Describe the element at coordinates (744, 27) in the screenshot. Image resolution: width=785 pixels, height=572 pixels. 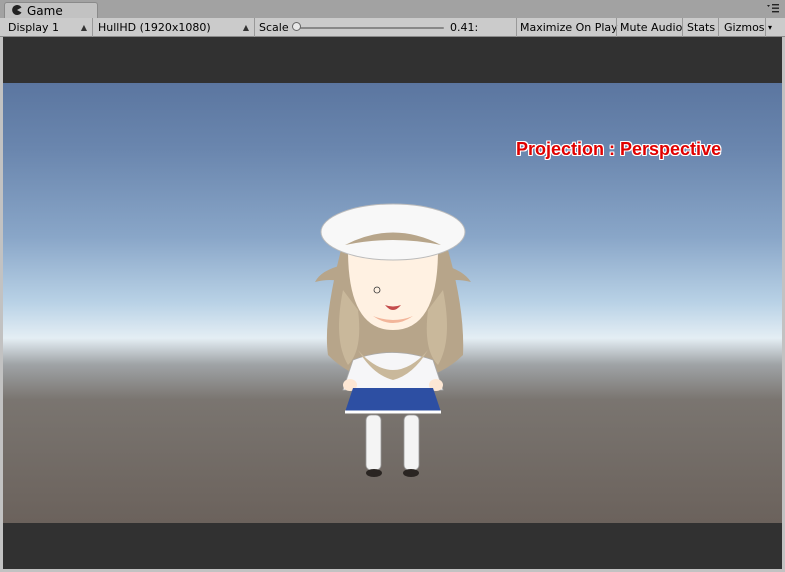
I see `gizmos-toggle: Gizmos` at that location.